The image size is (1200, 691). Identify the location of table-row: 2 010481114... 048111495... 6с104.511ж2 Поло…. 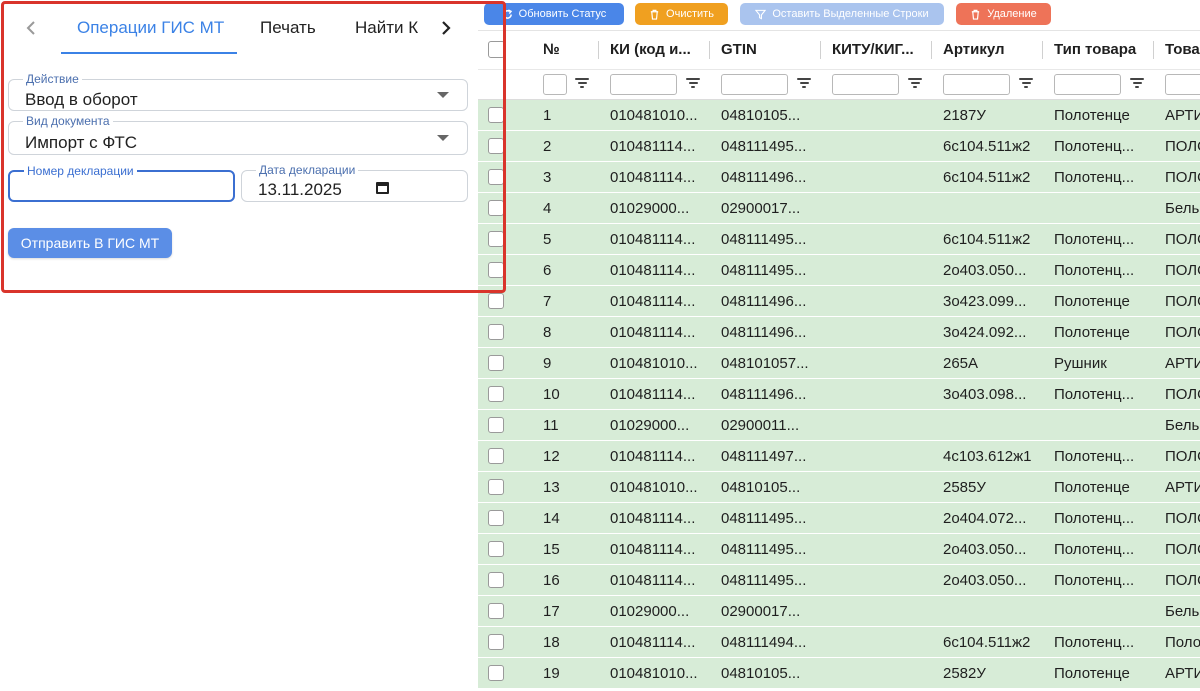
(839, 146).